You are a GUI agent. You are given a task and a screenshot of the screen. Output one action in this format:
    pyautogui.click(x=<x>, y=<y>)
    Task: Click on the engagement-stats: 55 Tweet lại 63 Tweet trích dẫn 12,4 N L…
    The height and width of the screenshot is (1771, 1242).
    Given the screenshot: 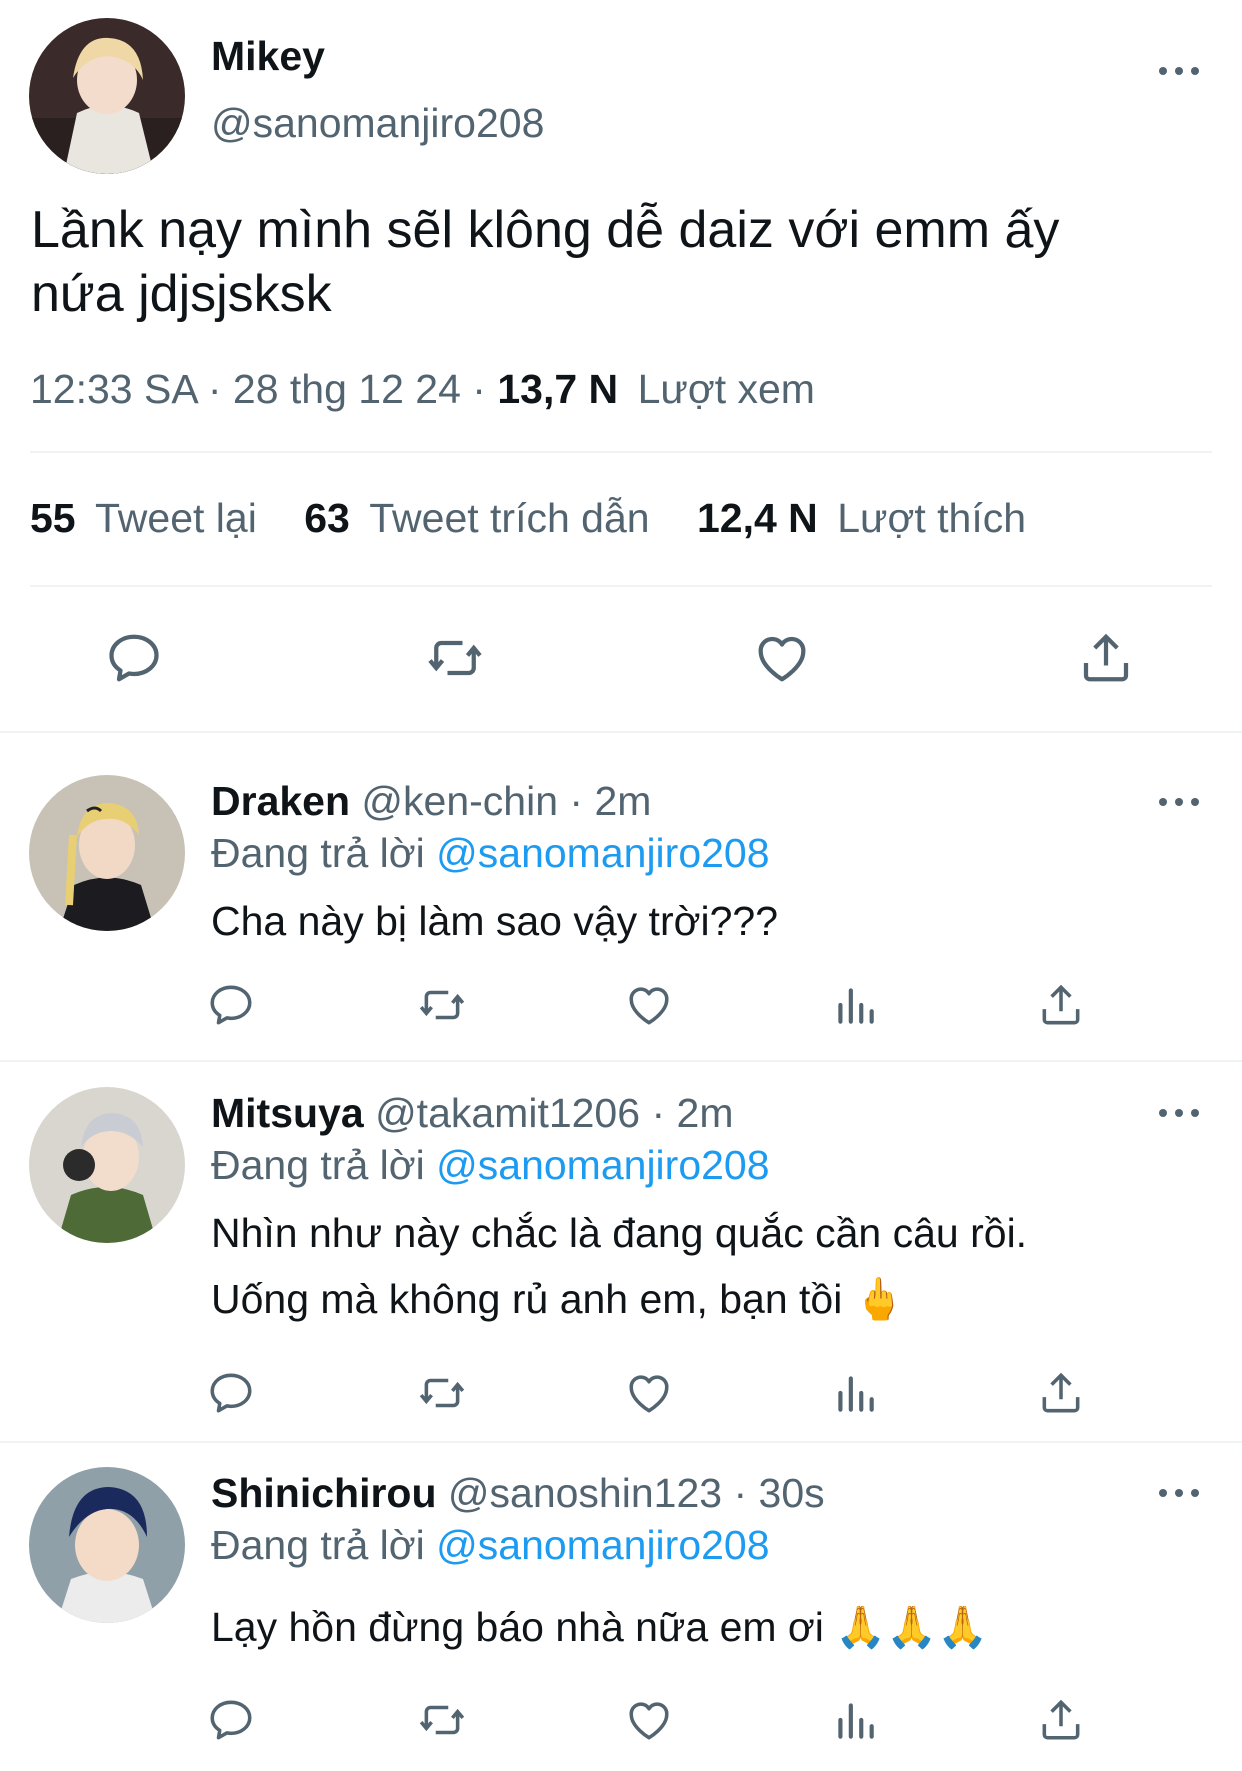 What is the action you would take?
    pyautogui.click(x=528, y=518)
    